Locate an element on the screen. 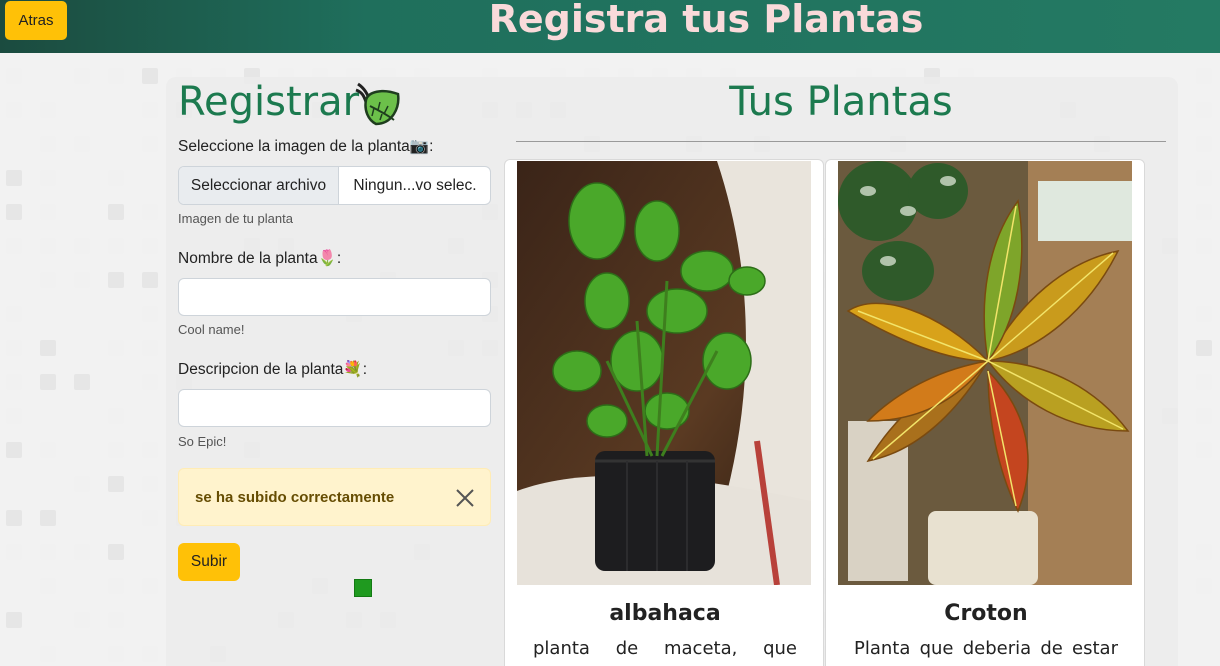  plant-description: planta de maceta, que is located at coordinates (665, 648).